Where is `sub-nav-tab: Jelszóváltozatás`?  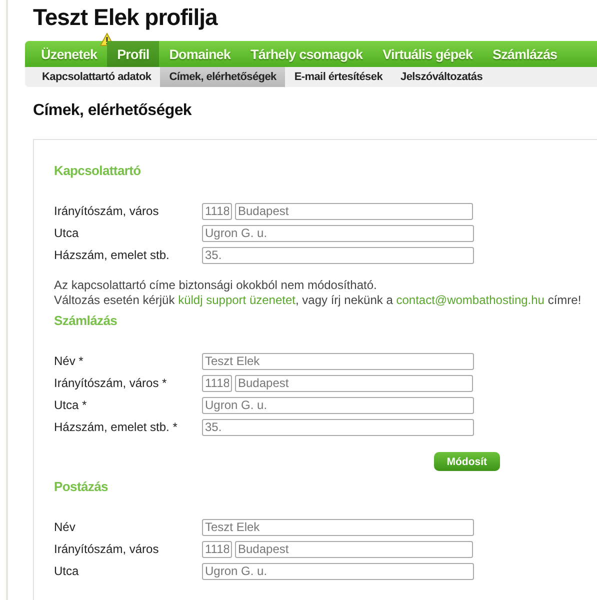 sub-nav-tab: Jelszóváltozatás is located at coordinates (442, 77).